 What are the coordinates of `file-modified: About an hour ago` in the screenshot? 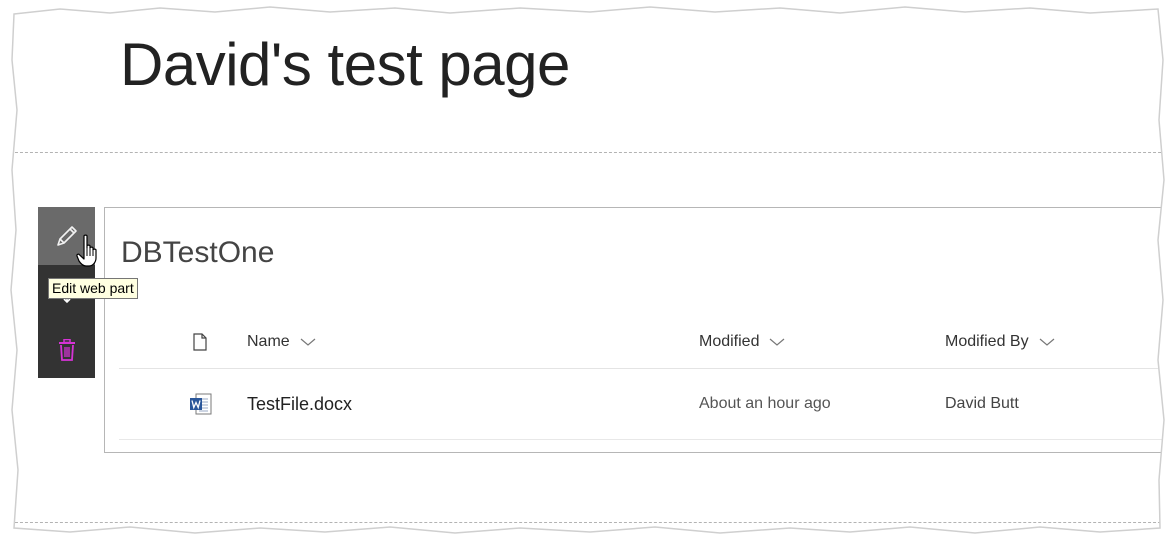 It's located at (765, 403).